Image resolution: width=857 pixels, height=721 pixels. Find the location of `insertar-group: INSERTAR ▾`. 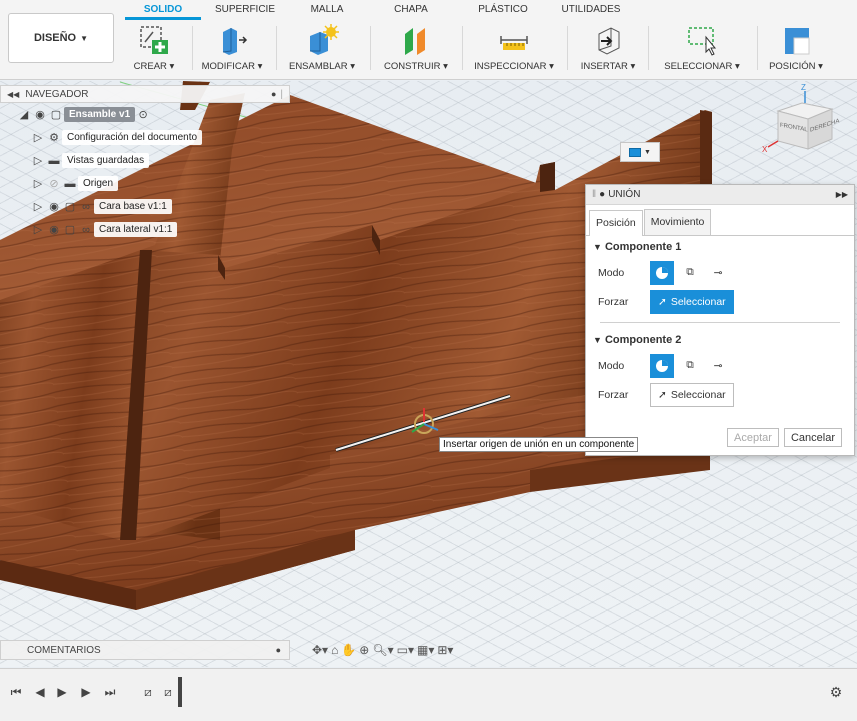

insertar-group: INSERTAR ▾ is located at coordinates (608, 50).